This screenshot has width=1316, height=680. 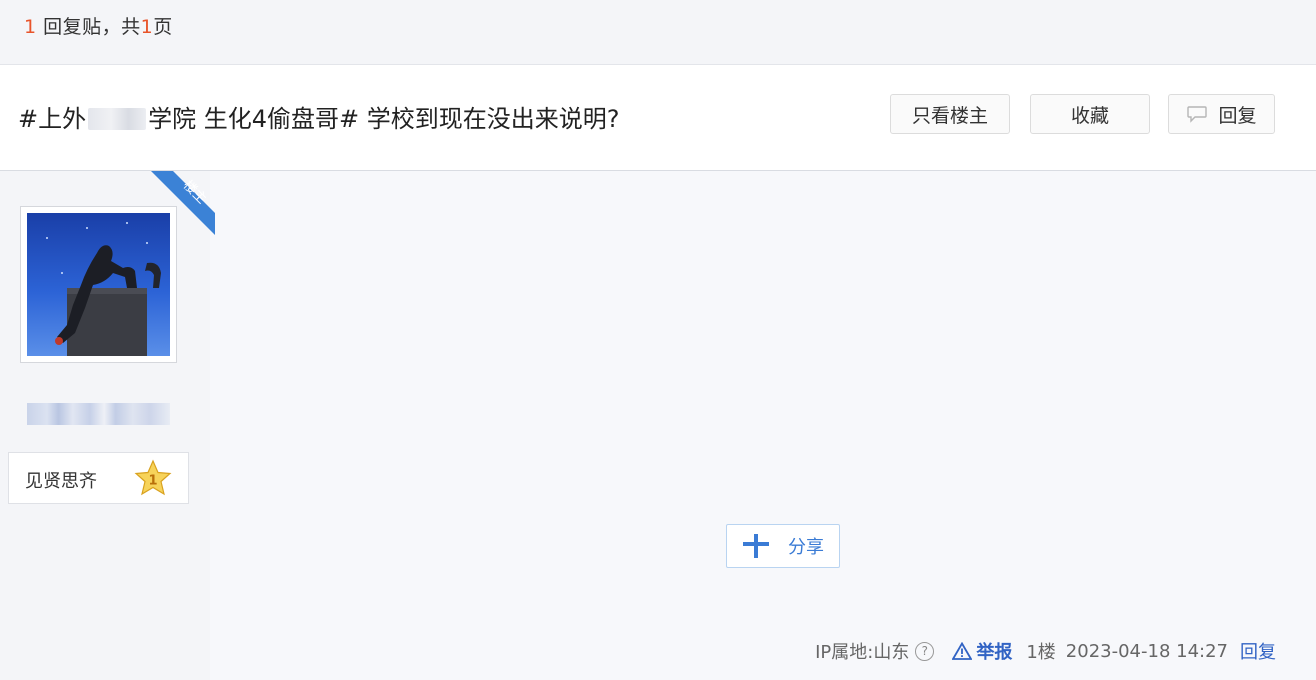 What do you see at coordinates (783, 546) in the screenshot?
I see `share-button: 分享` at bounding box center [783, 546].